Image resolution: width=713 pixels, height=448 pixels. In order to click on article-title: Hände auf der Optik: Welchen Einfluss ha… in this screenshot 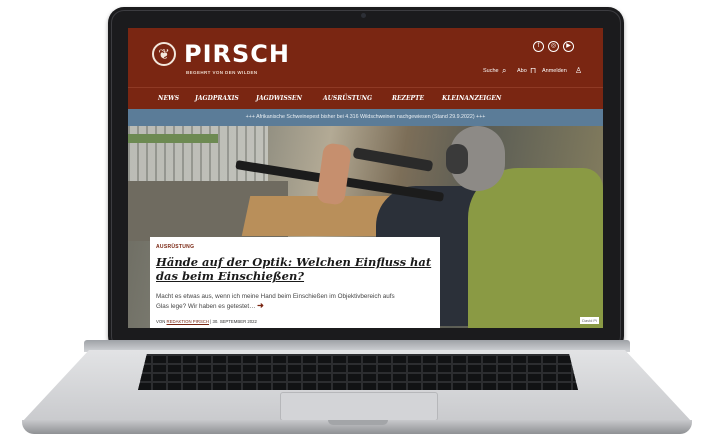, I will do `click(296, 269)`.